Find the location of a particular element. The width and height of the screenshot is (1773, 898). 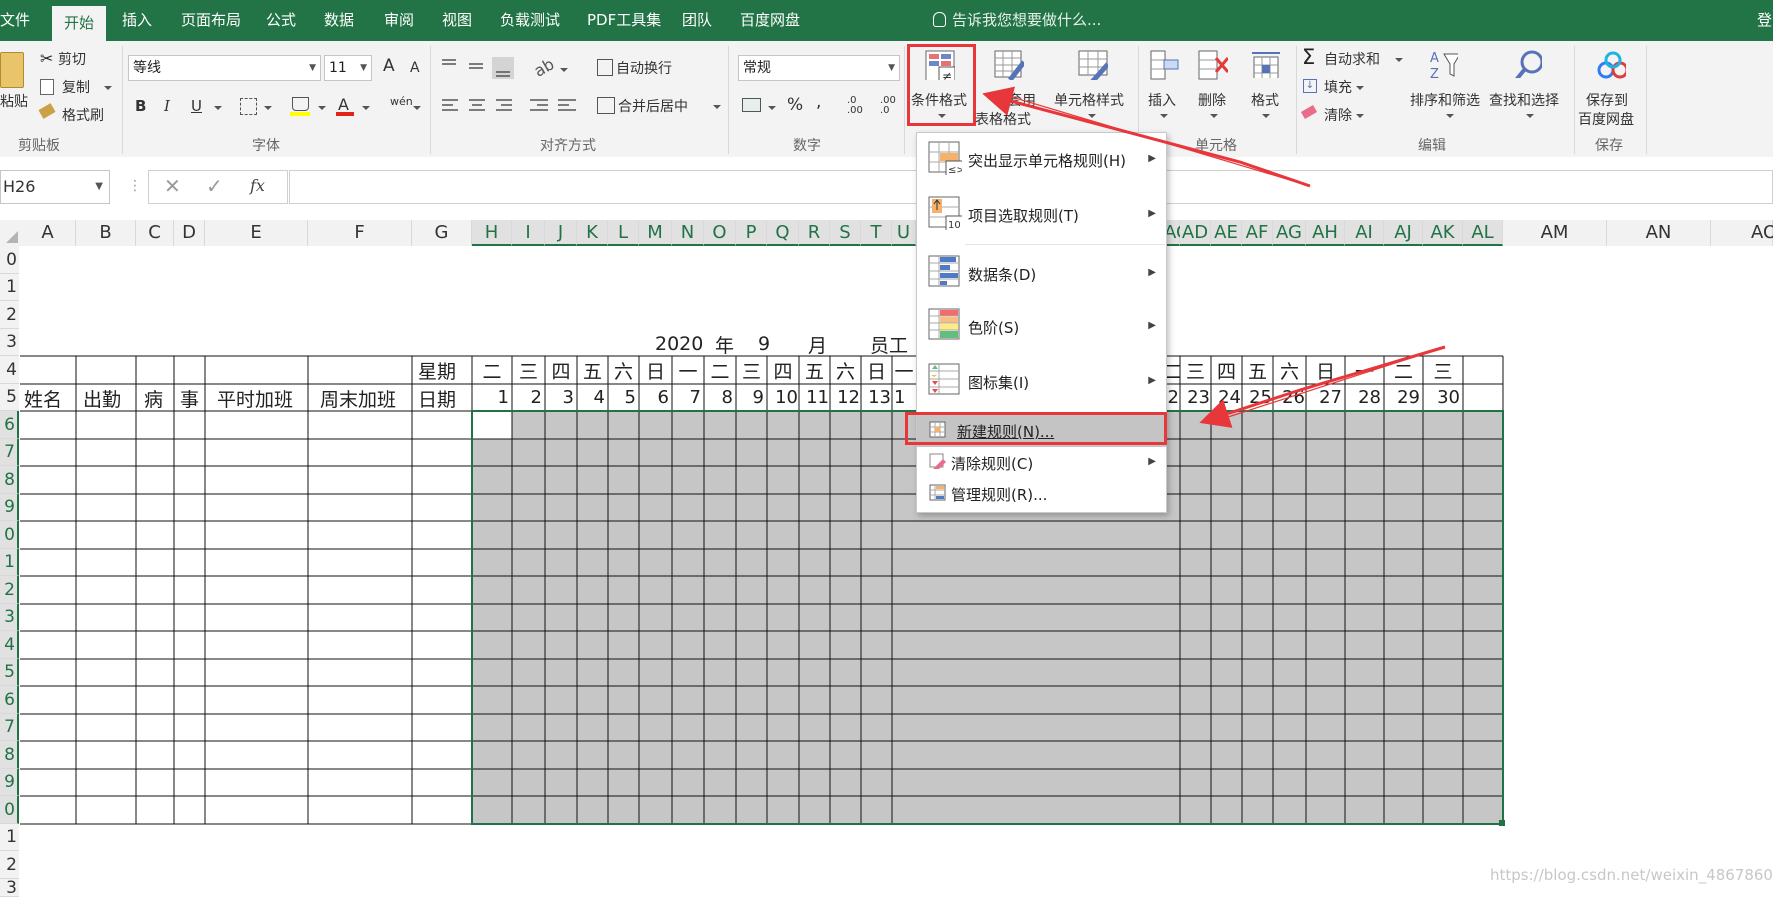

watermark: https://blog.csdn.net/weixin_48678602 is located at coordinates (1631, 875).